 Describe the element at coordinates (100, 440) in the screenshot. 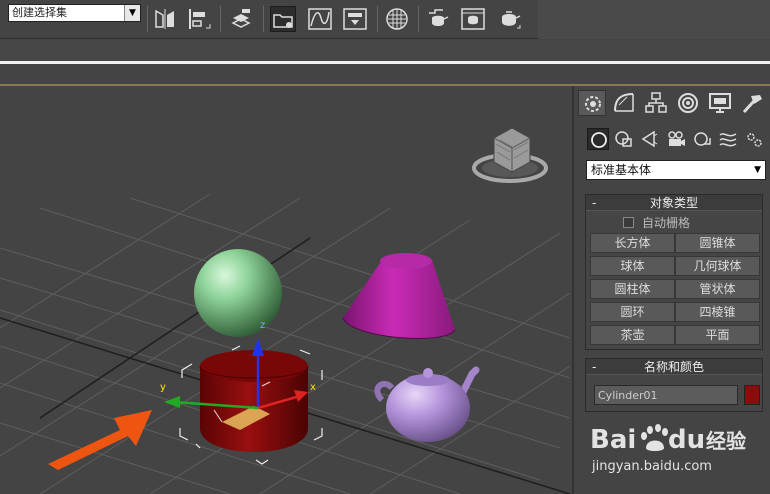

I see `tutorial-arrow-icon` at that location.